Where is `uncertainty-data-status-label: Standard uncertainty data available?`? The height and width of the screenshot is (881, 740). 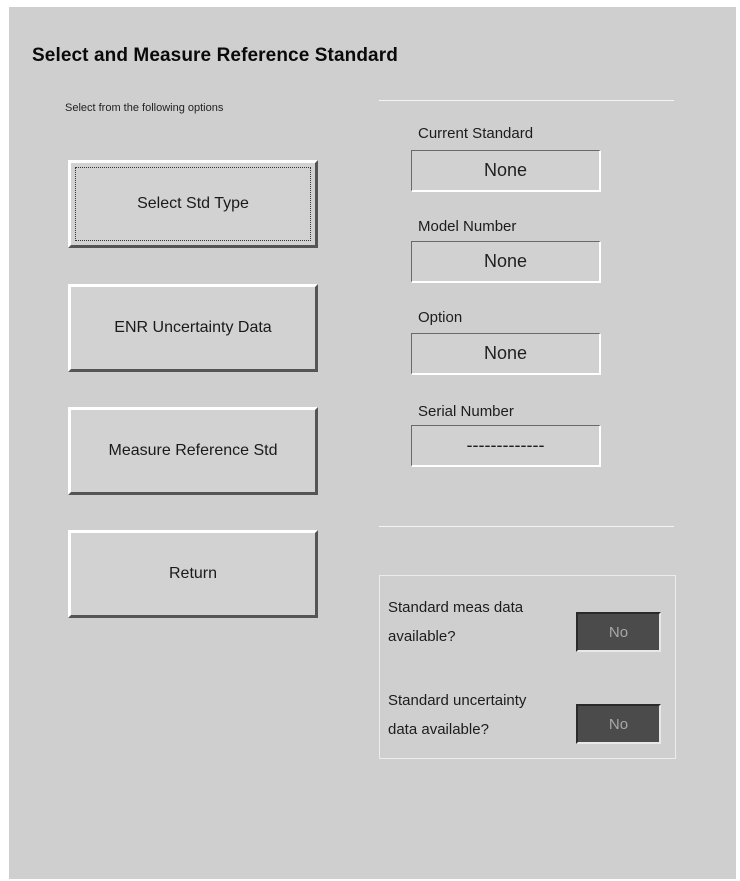 uncertainty-data-status-label: Standard uncertainty data available? is located at coordinates (457, 715).